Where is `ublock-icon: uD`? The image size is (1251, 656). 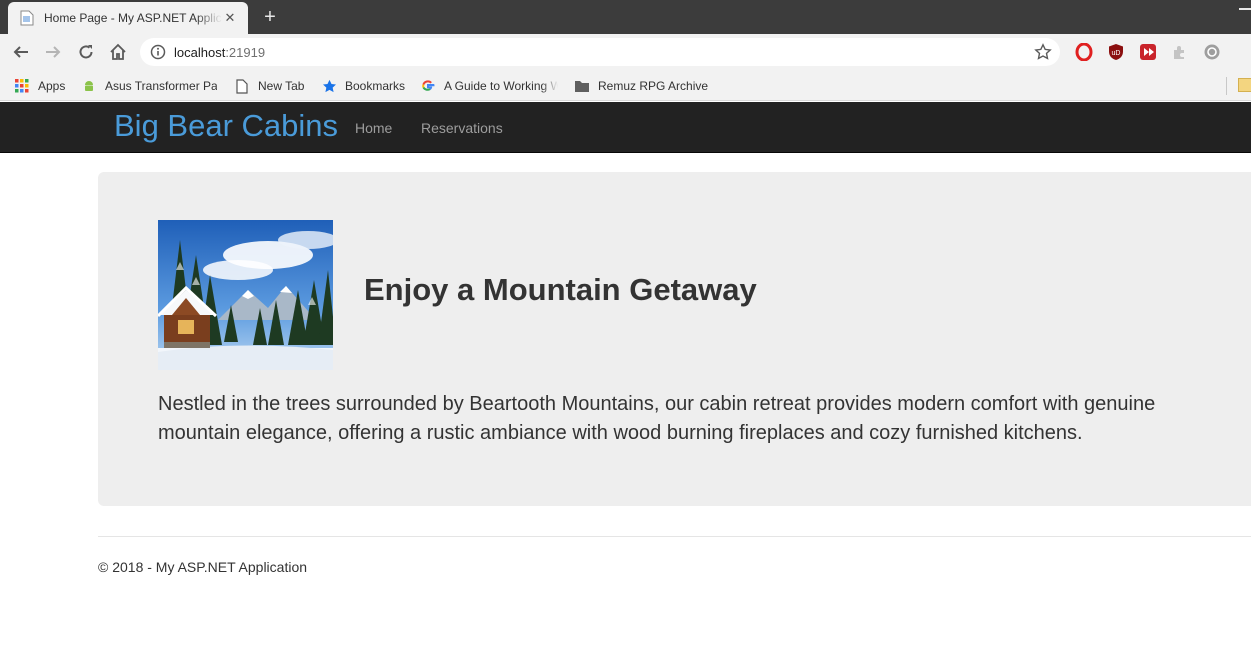
ublock-icon: uD is located at coordinates (1116, 52).